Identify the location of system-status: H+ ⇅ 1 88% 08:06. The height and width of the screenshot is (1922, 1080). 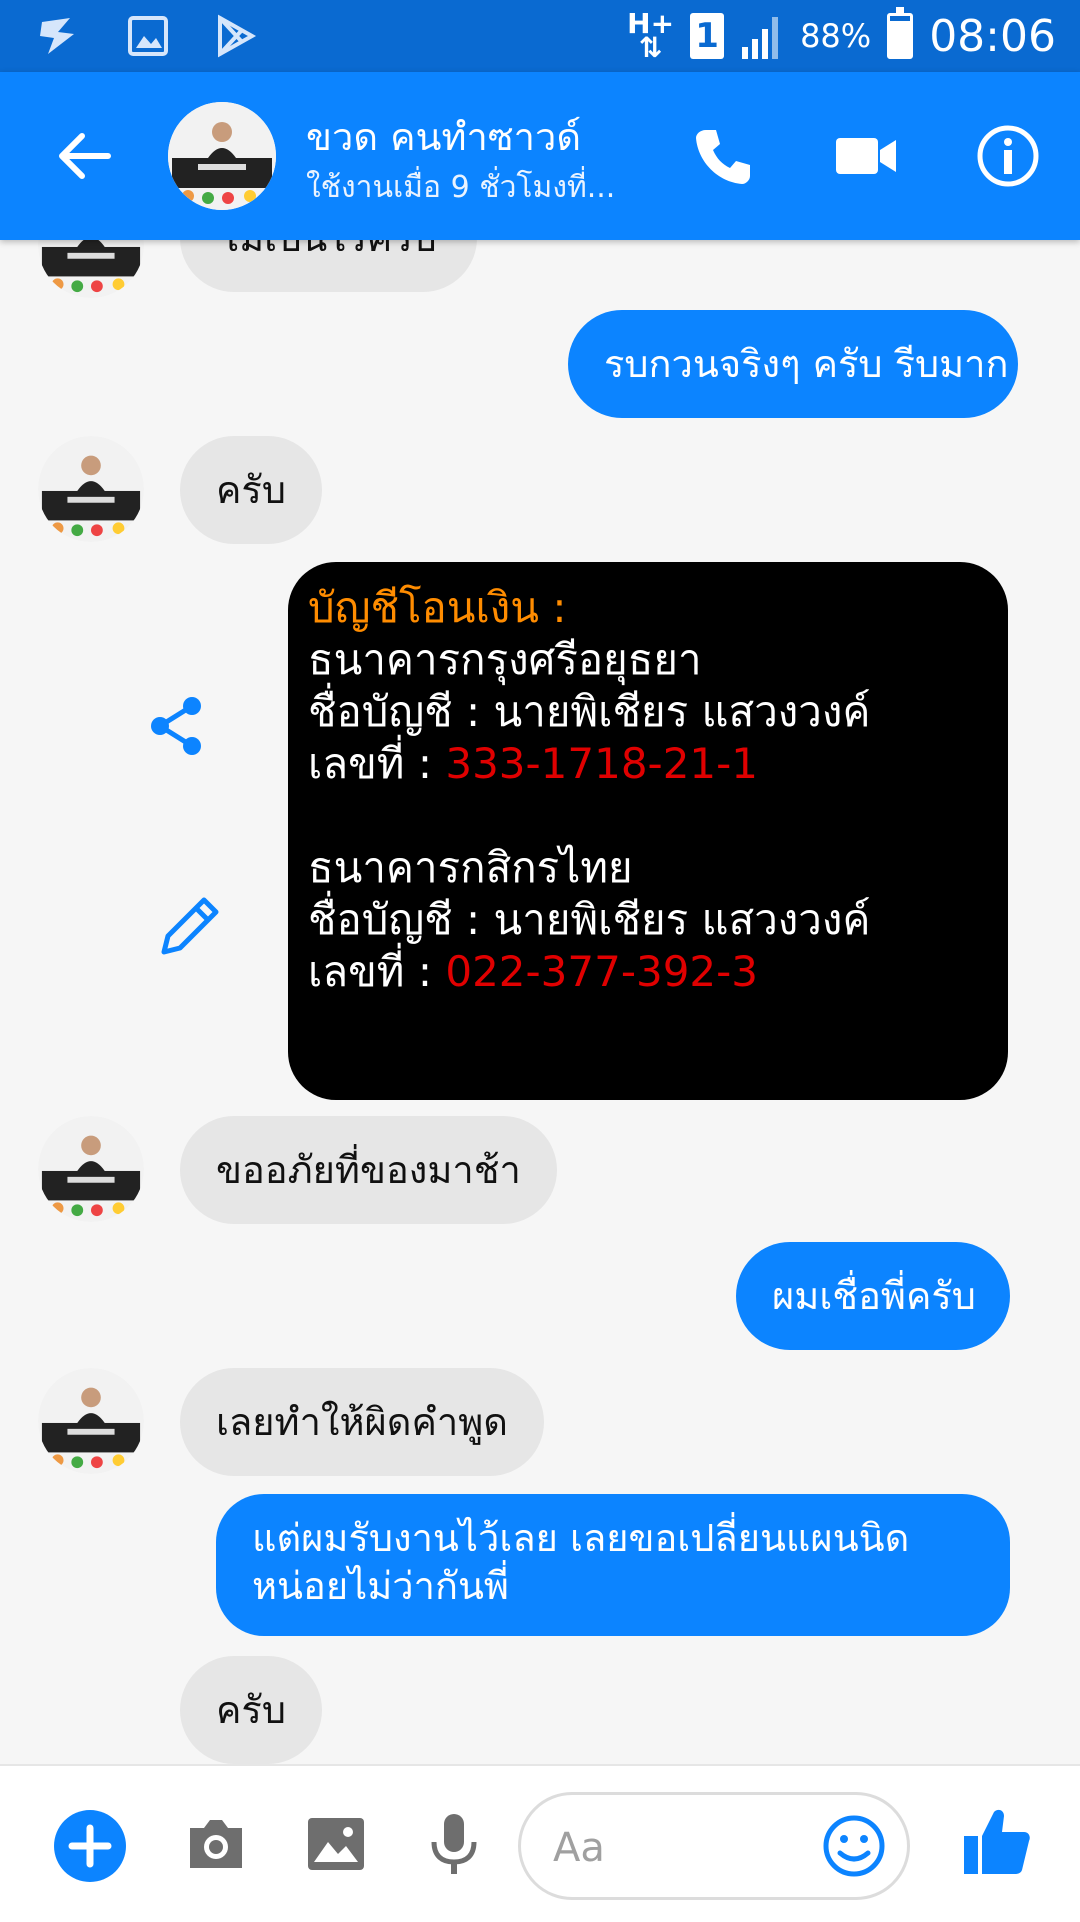
(841, 36).